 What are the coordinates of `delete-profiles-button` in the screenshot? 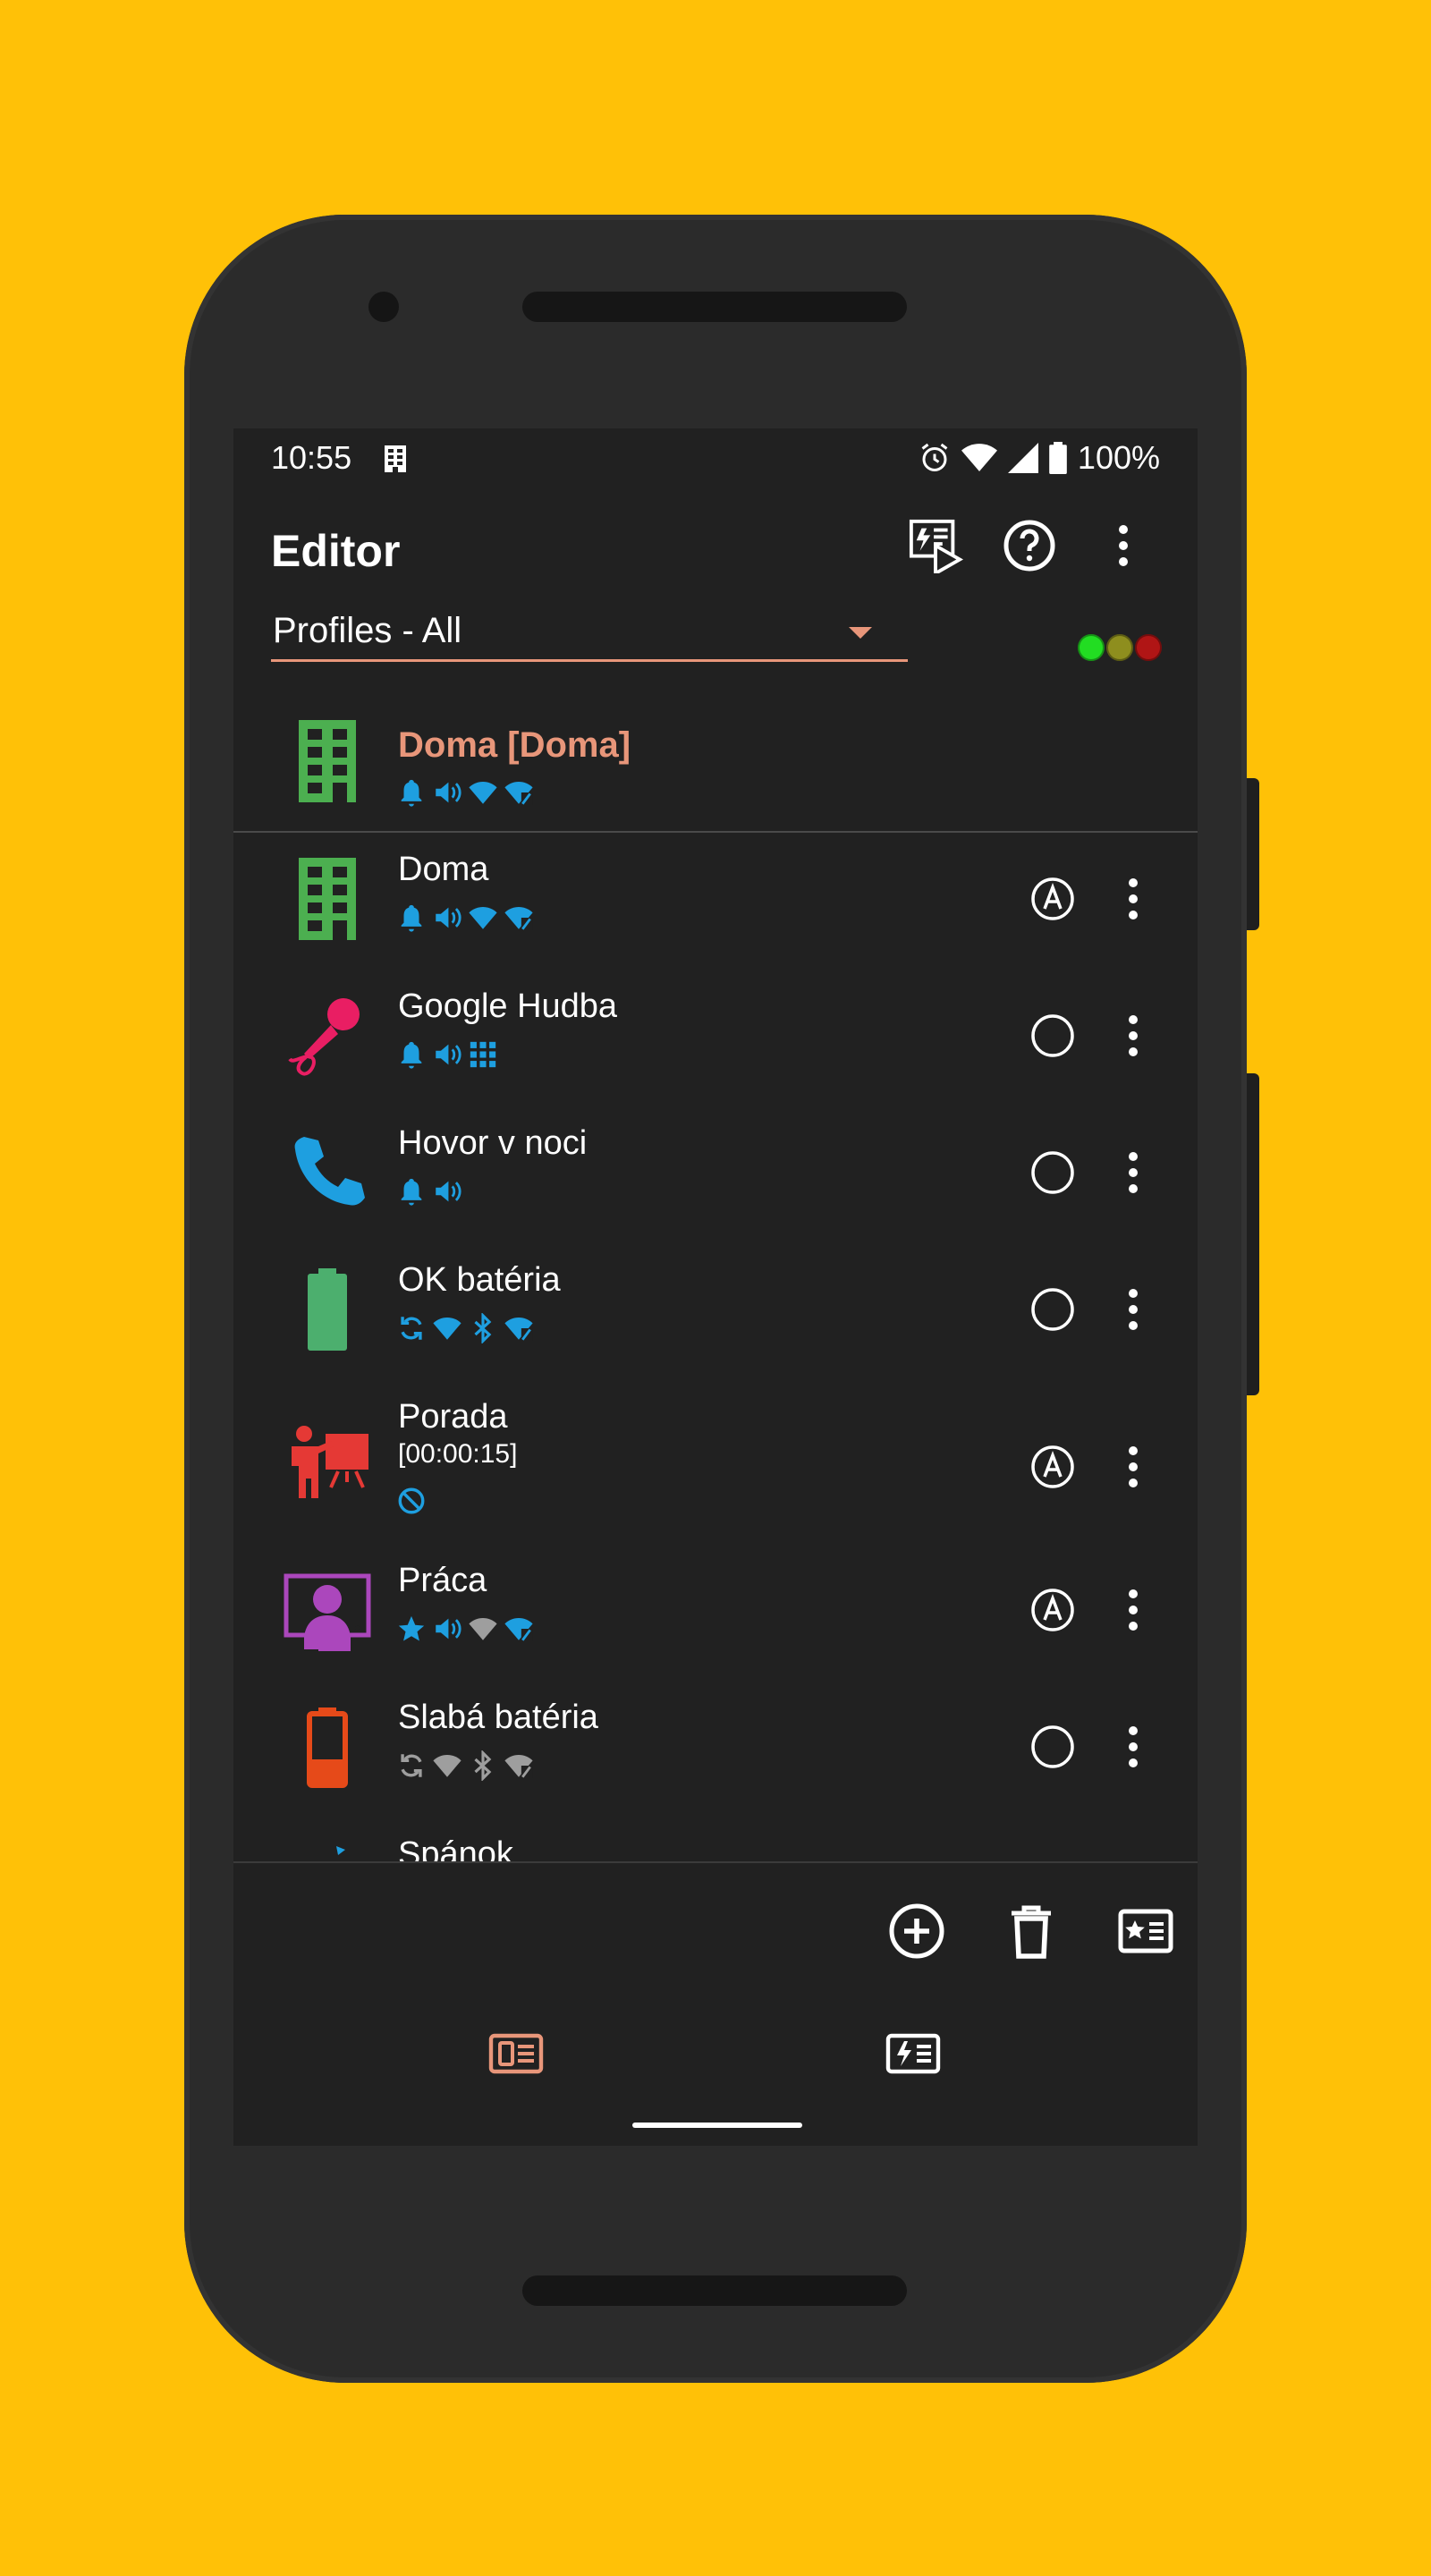 It's located at (1031, 1931).